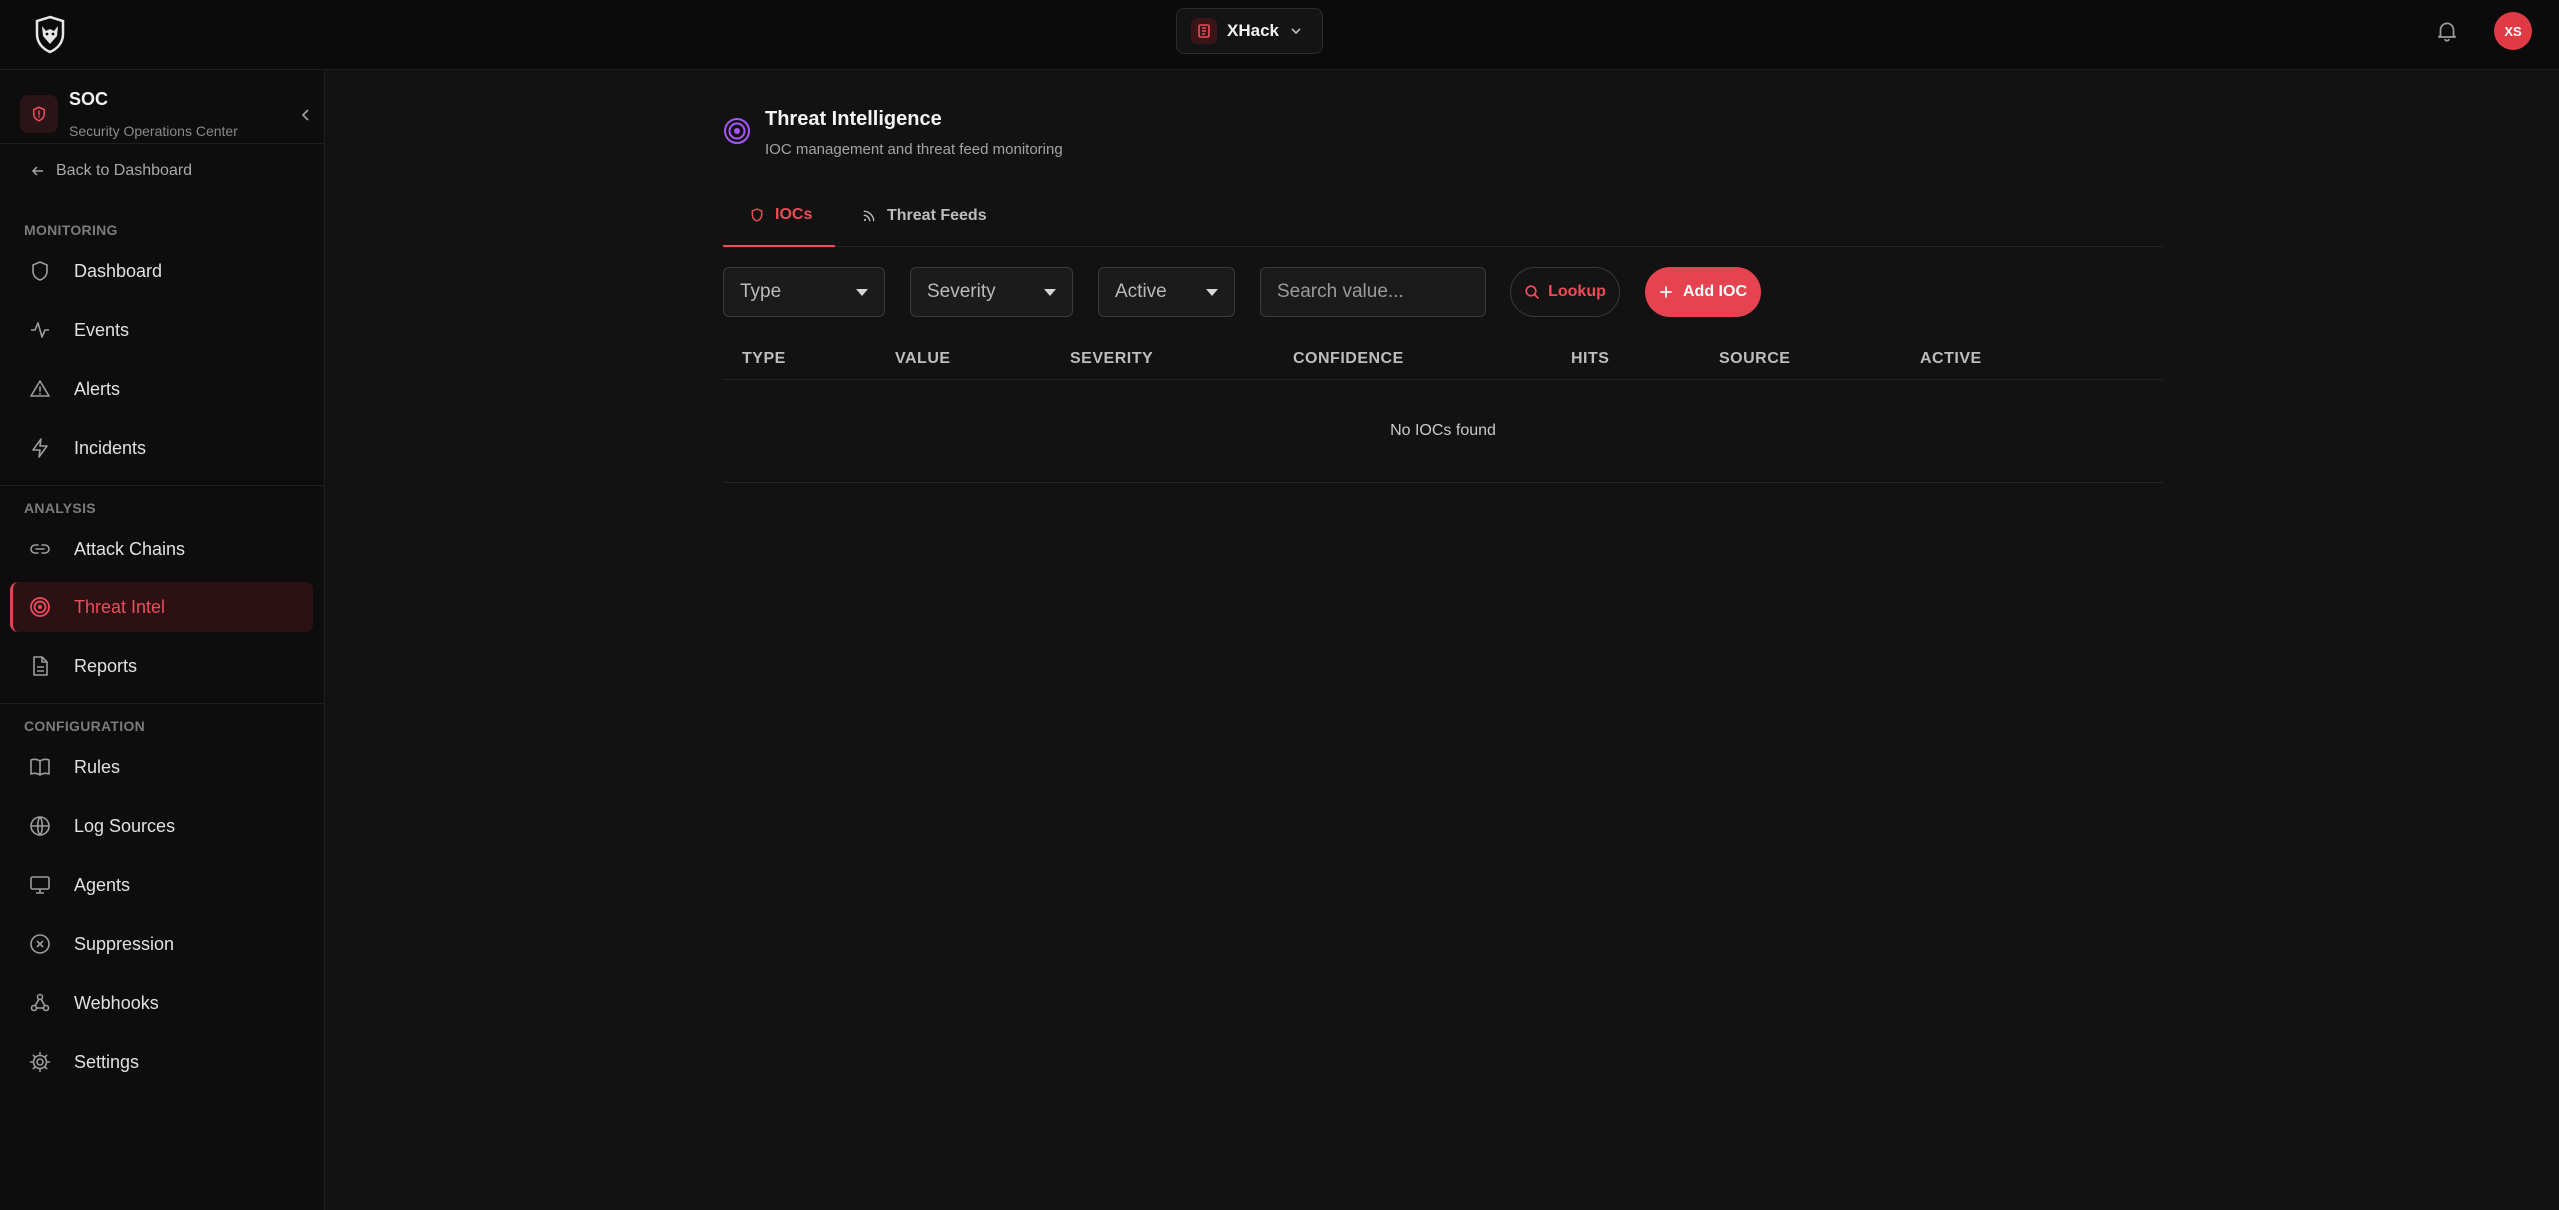 This screenshot has height=1210, width=2559. I want to click on workspace-icon, so click(1204, 31).